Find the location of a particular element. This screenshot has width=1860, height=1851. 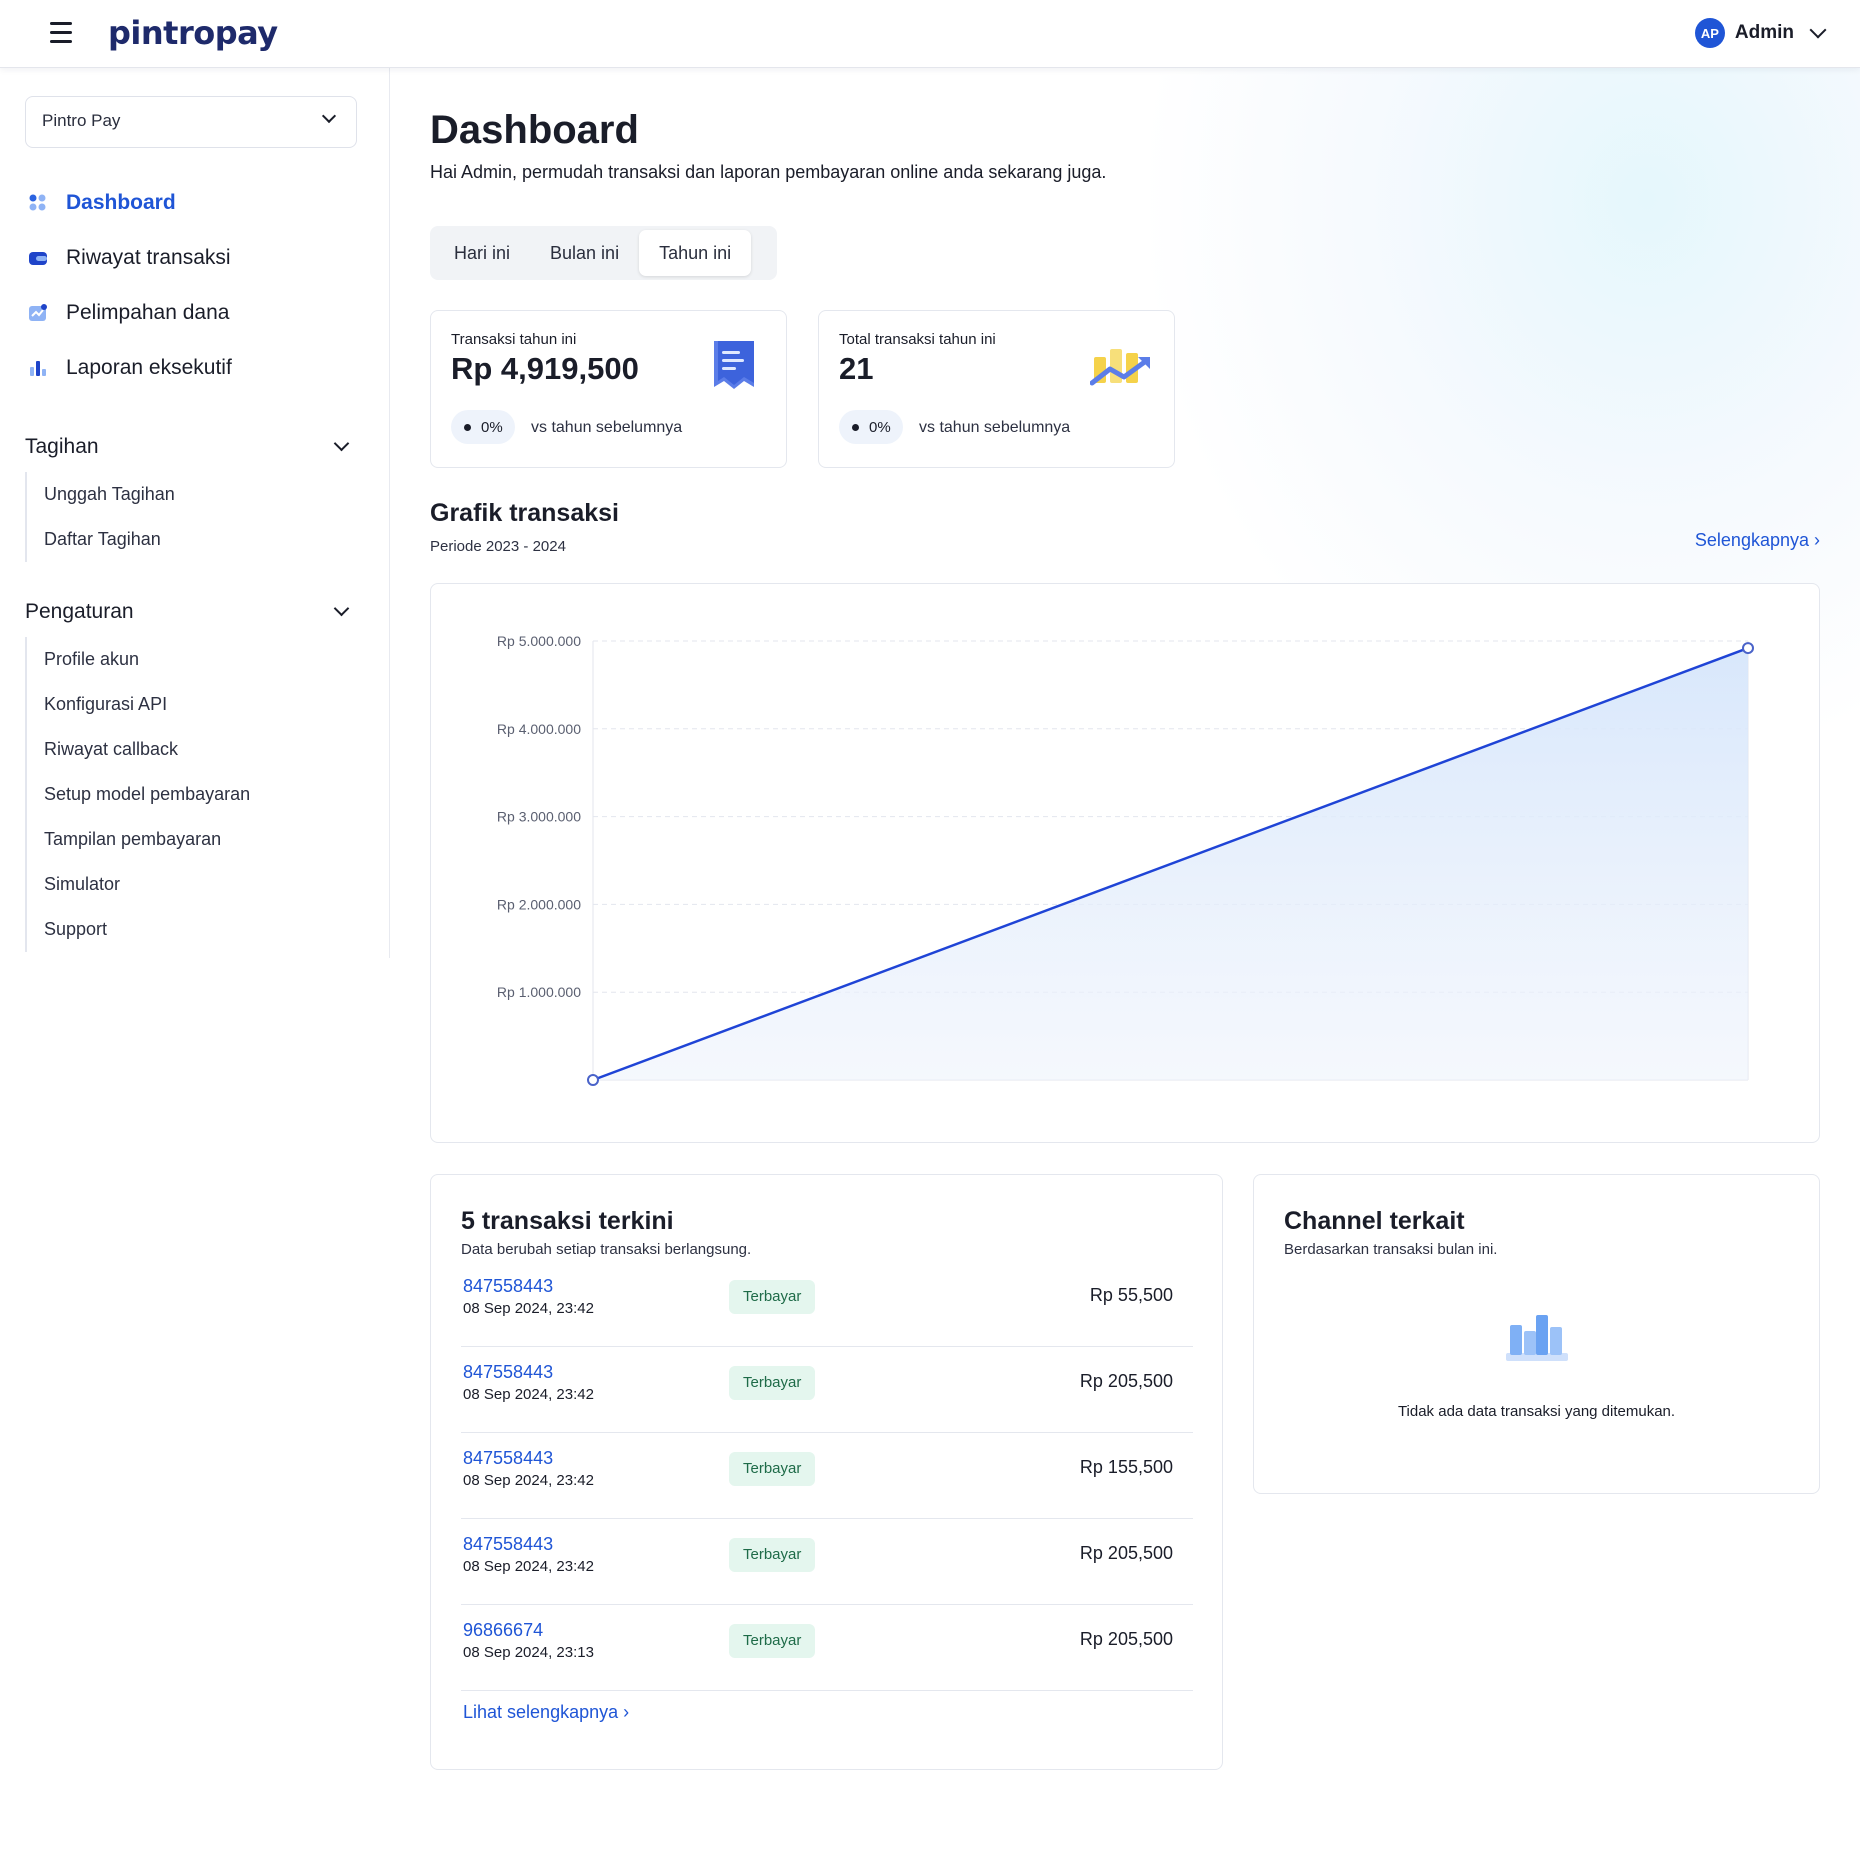

bar-chart-icon is located at coordinates (38, 368).